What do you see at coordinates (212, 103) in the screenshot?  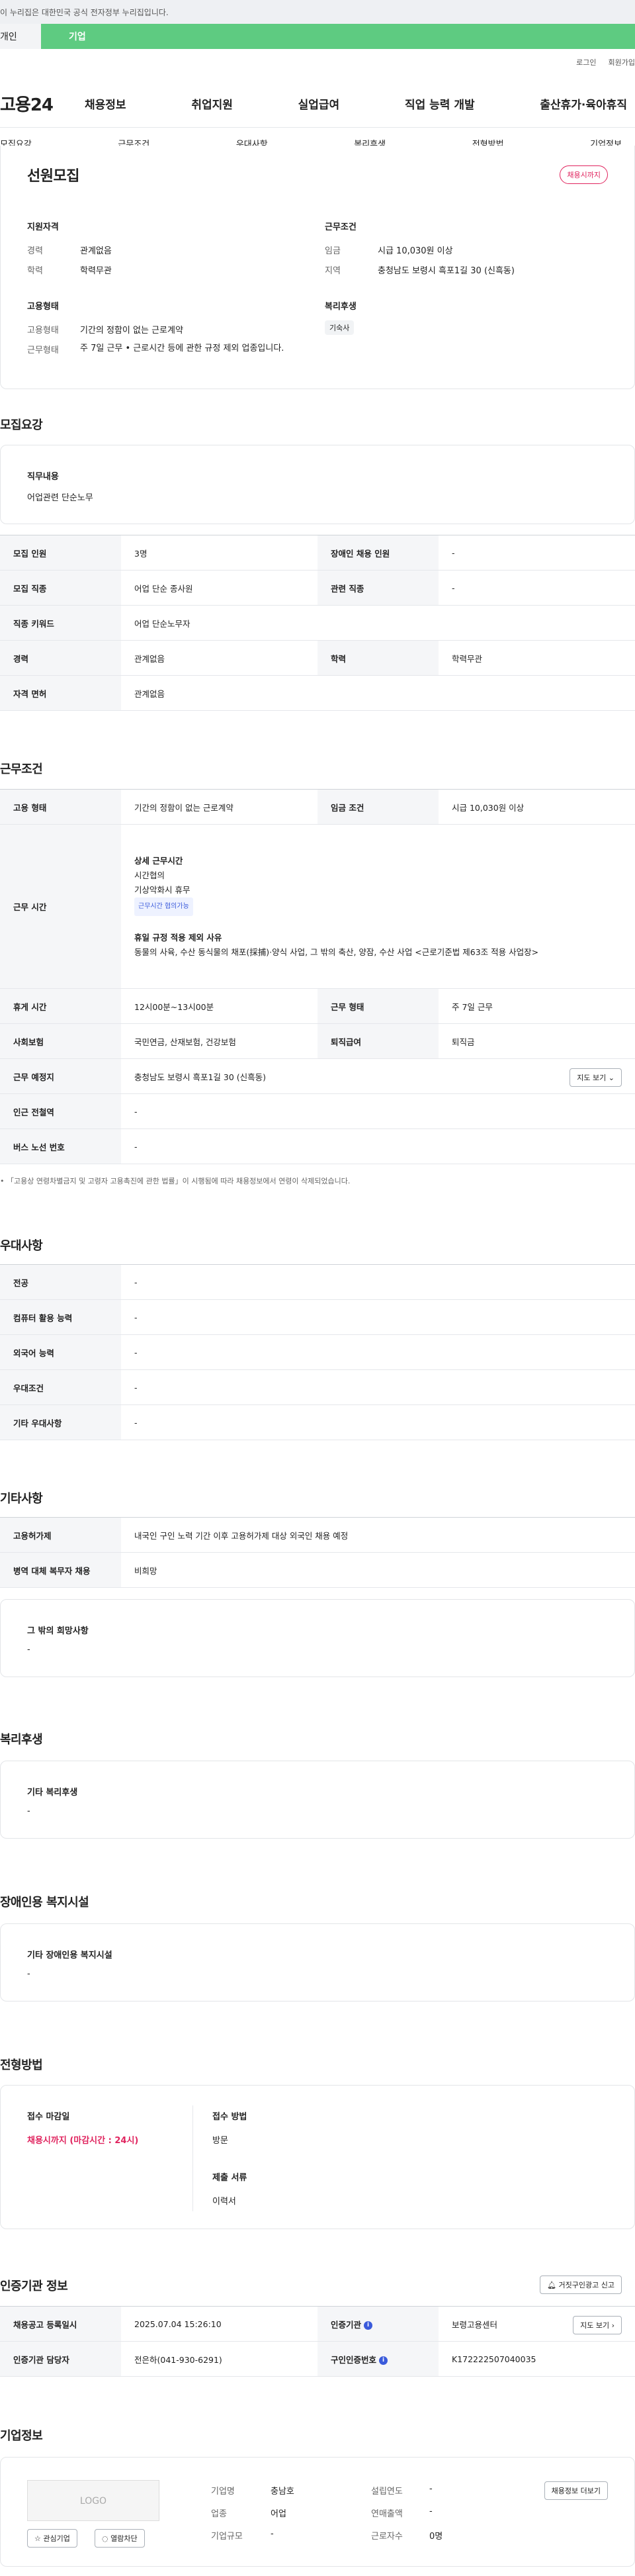 I see `gnb-item-employment-support: 취업지원` at bounding box center [212, 103].